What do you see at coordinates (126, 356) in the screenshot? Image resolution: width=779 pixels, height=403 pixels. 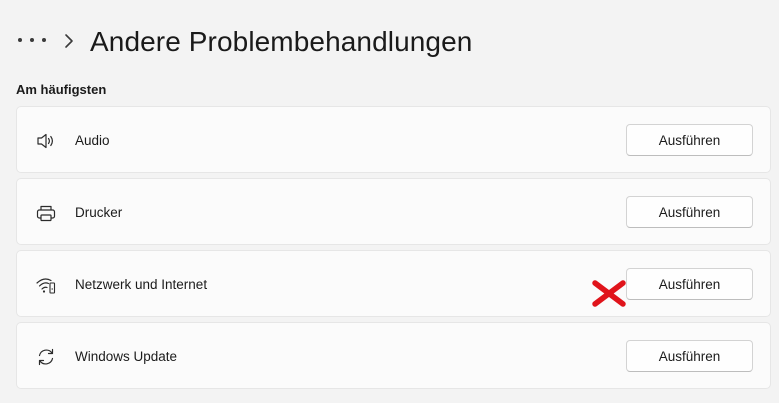 I see `troubleshooter-label: Windows Update` at bounding box center [126, 356].